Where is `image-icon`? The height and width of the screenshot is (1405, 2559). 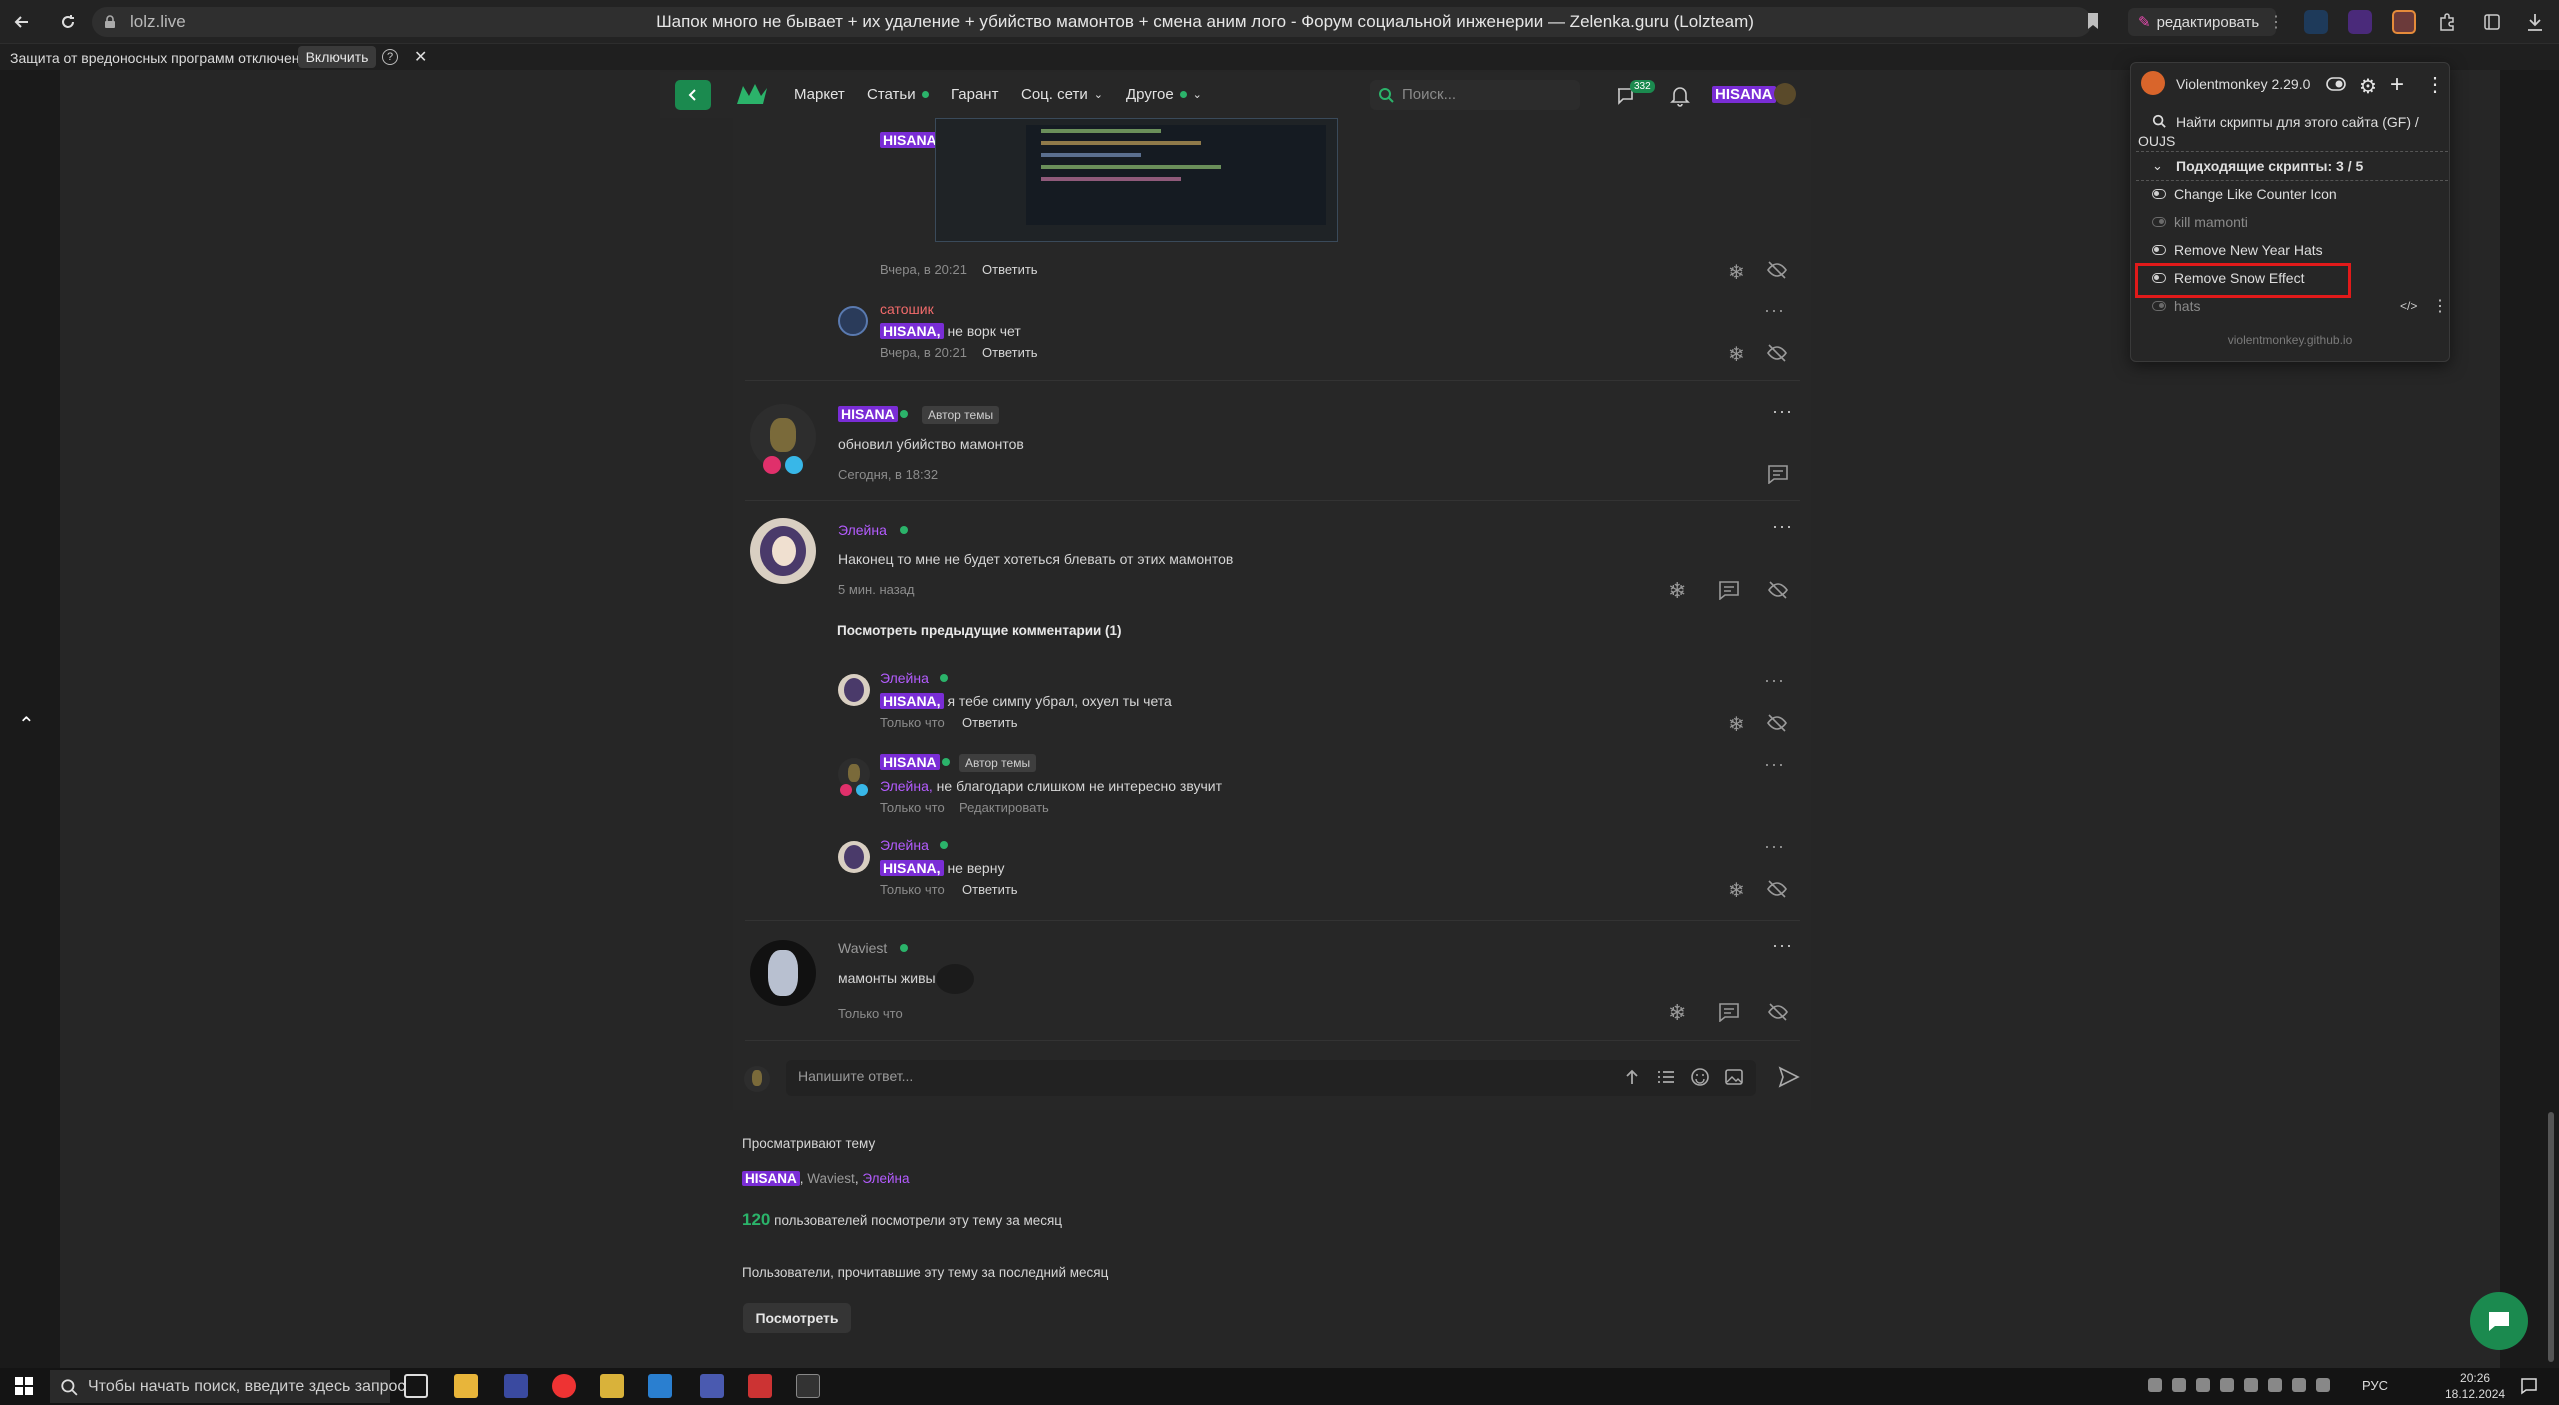 image-icon is located at coordinates (1734, 1077).